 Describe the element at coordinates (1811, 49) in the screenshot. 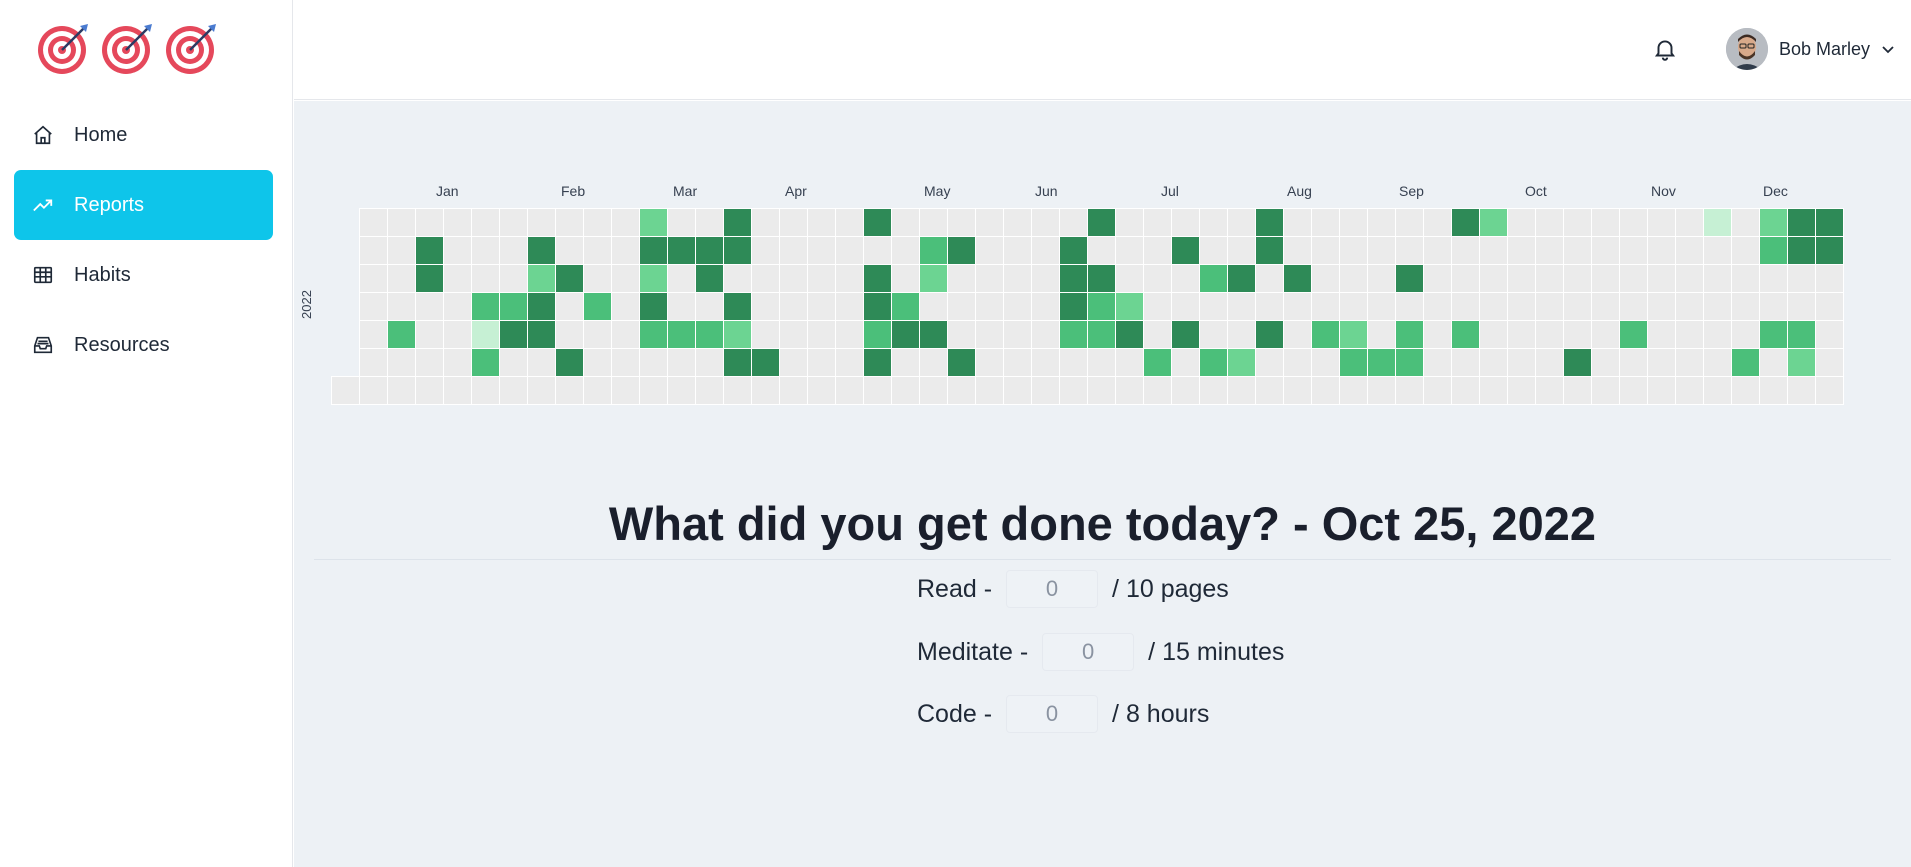

I see `user-menu: Bob Marley` at that location.